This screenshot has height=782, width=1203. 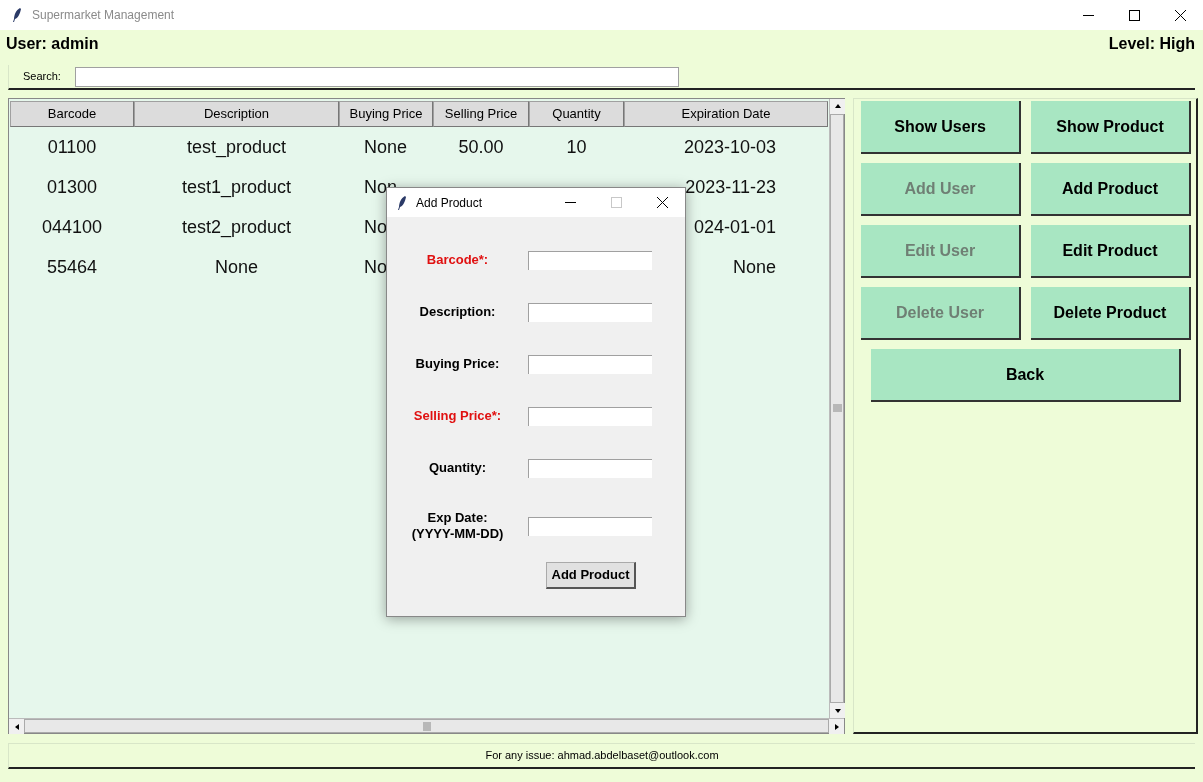 I want to click on table-cell-text: 10, so click(x=576, y=147).